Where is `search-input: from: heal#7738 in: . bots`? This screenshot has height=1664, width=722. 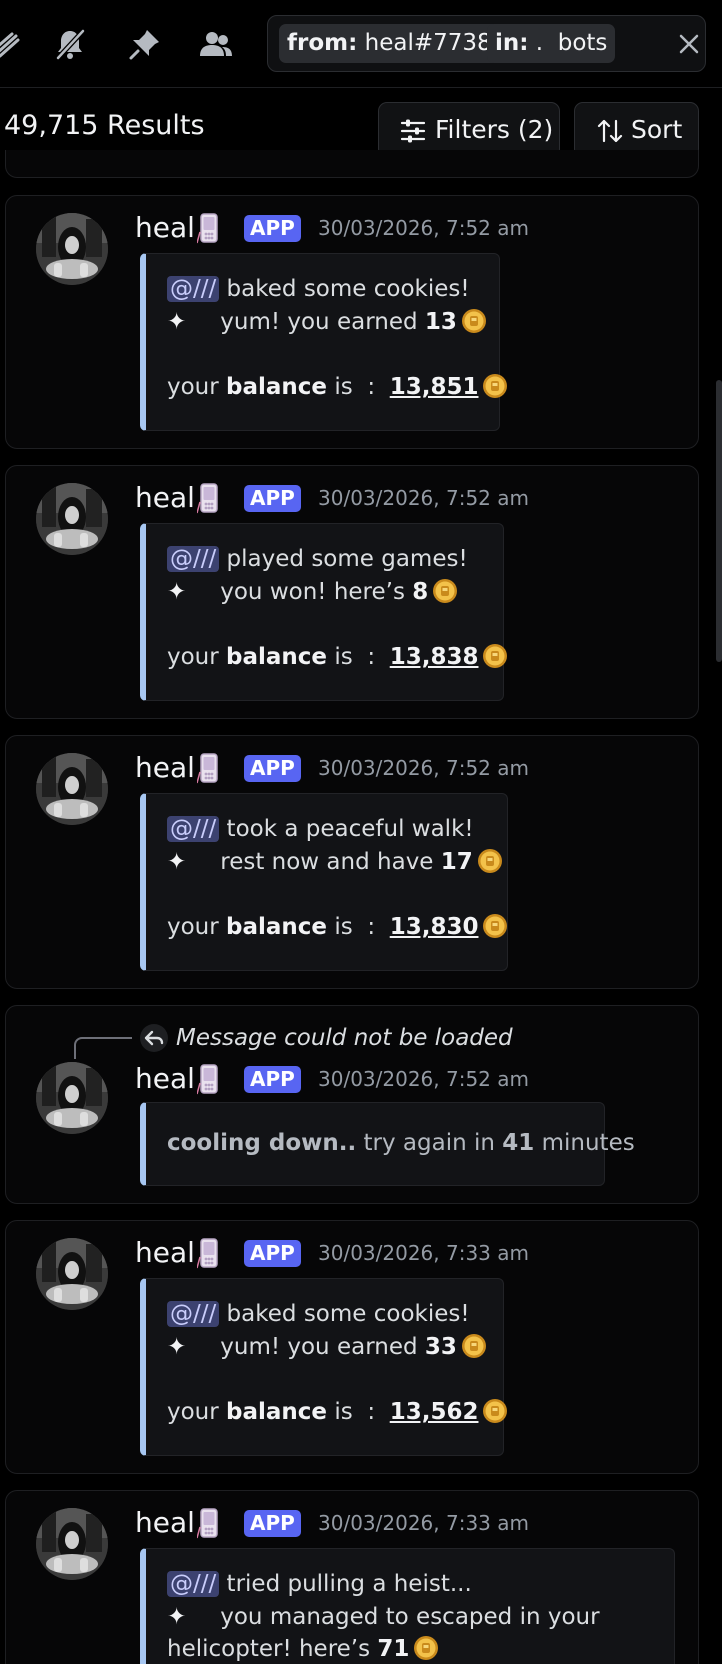
search-input: from: heal#7738 in: . bots is located at coordinates (486, 43).